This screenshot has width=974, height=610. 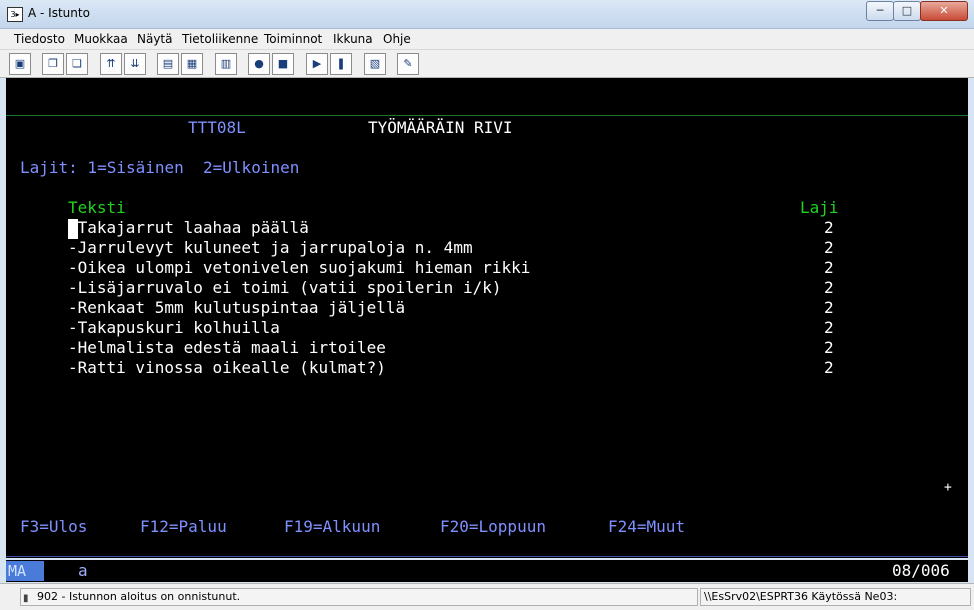 I want to click on row-text: -Takajarrut laahaa päällä, so click(x=188, y=228).